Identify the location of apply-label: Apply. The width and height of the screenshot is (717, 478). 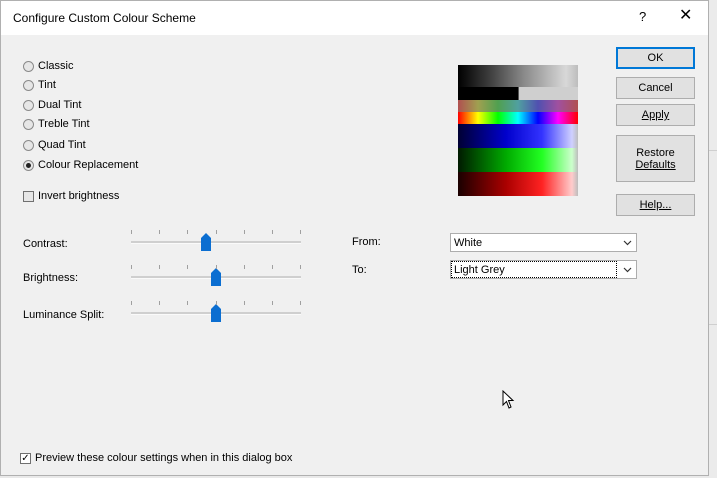
(655, 115).